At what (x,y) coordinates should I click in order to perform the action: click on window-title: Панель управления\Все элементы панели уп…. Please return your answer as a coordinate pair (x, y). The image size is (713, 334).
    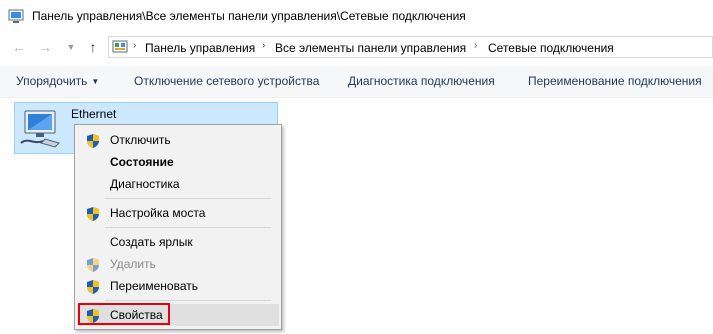
    Looking at the image, I should click on (249, 16).